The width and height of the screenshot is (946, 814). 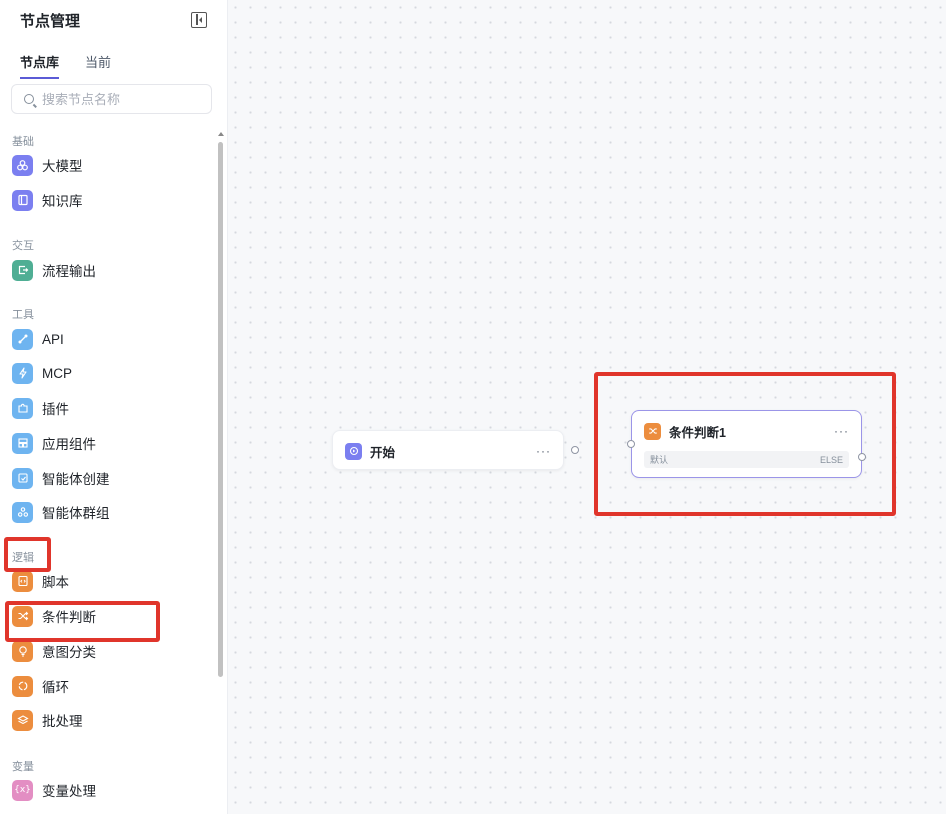 I want to click on book-icon, so click(x=22, y=200).